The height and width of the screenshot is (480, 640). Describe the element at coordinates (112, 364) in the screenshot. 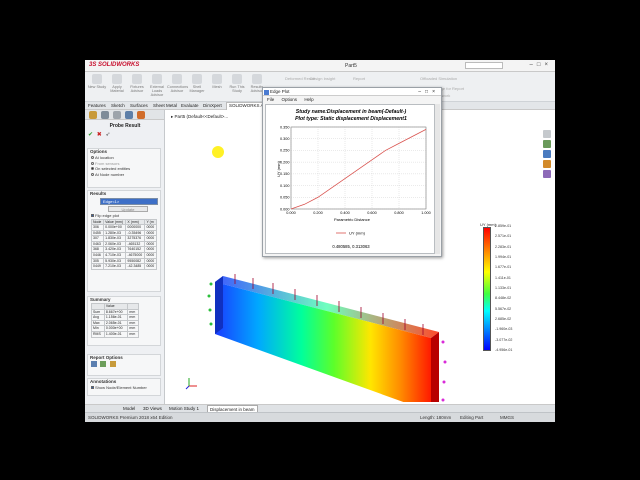

I see `graph-icon` at that location.